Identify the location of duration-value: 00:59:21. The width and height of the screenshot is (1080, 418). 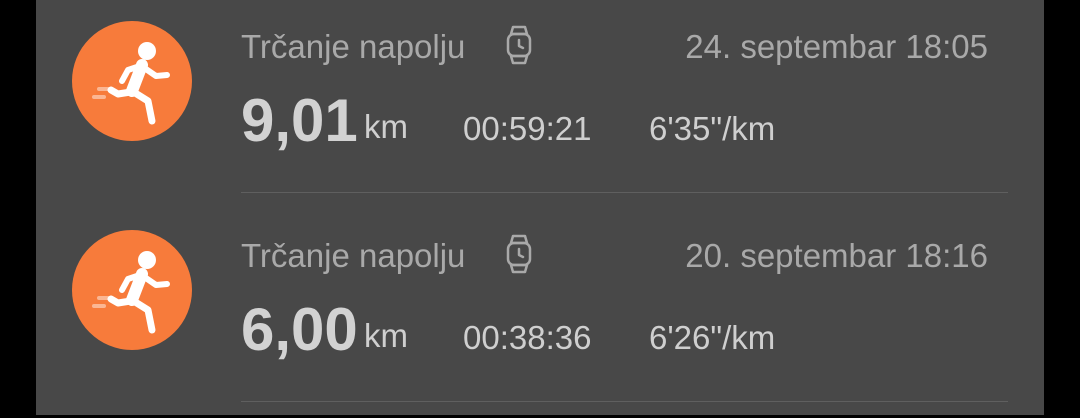
(527, 128).